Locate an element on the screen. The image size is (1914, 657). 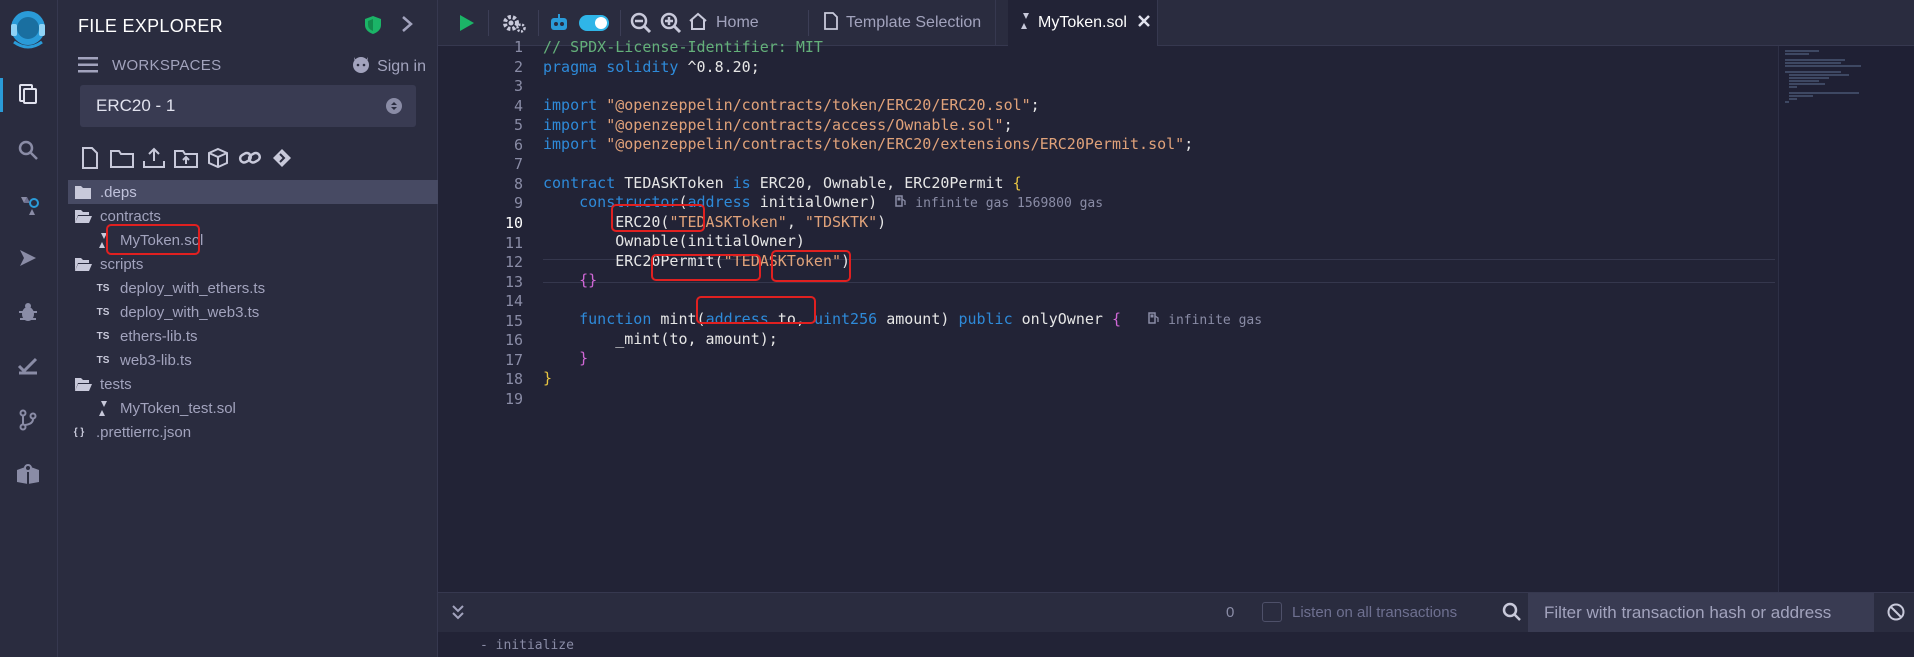
terminal-output: - initialize is located at coordinates (1176, 644).